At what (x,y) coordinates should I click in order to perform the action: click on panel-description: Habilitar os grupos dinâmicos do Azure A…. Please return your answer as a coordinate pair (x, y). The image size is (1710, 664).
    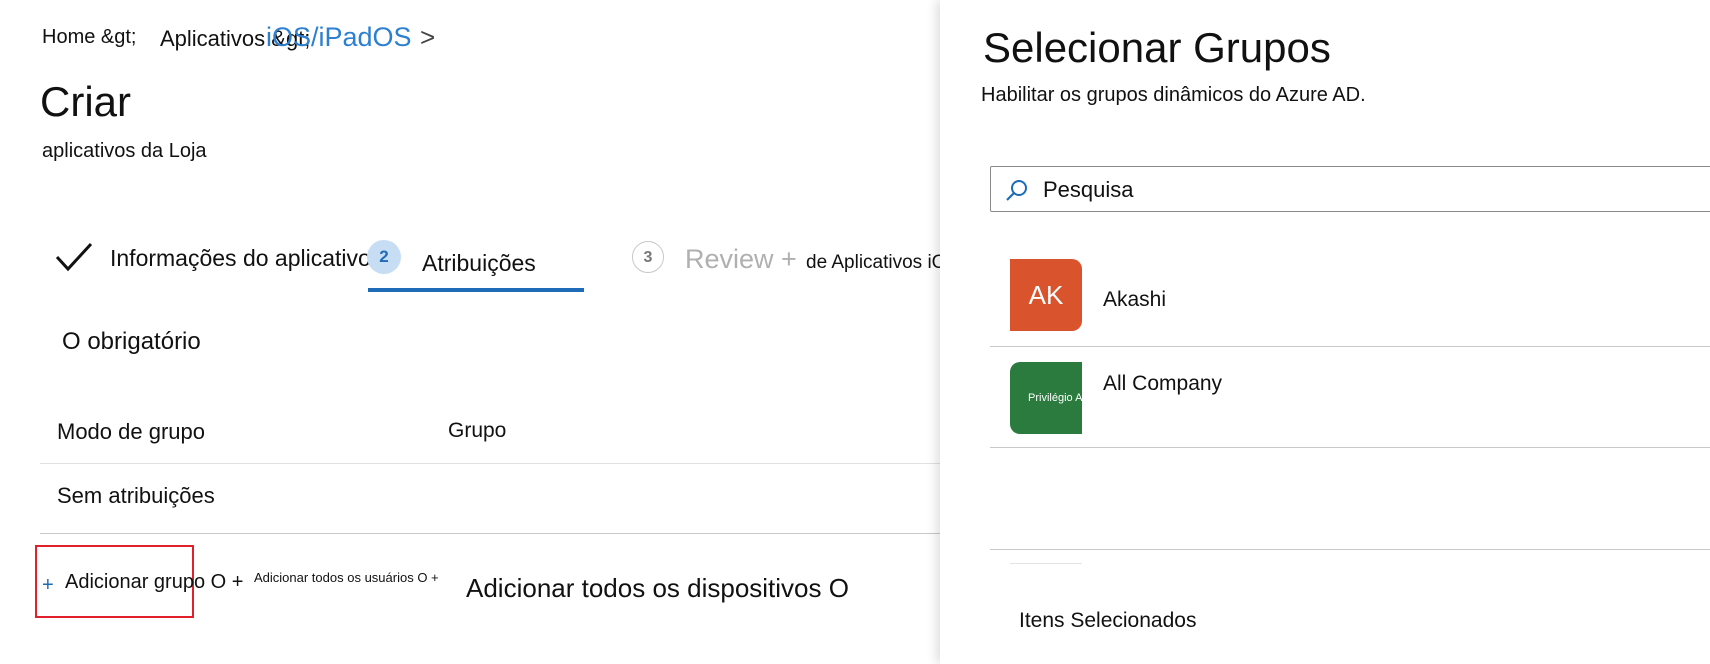
    Looking at the image, I should click on (1173, 95).